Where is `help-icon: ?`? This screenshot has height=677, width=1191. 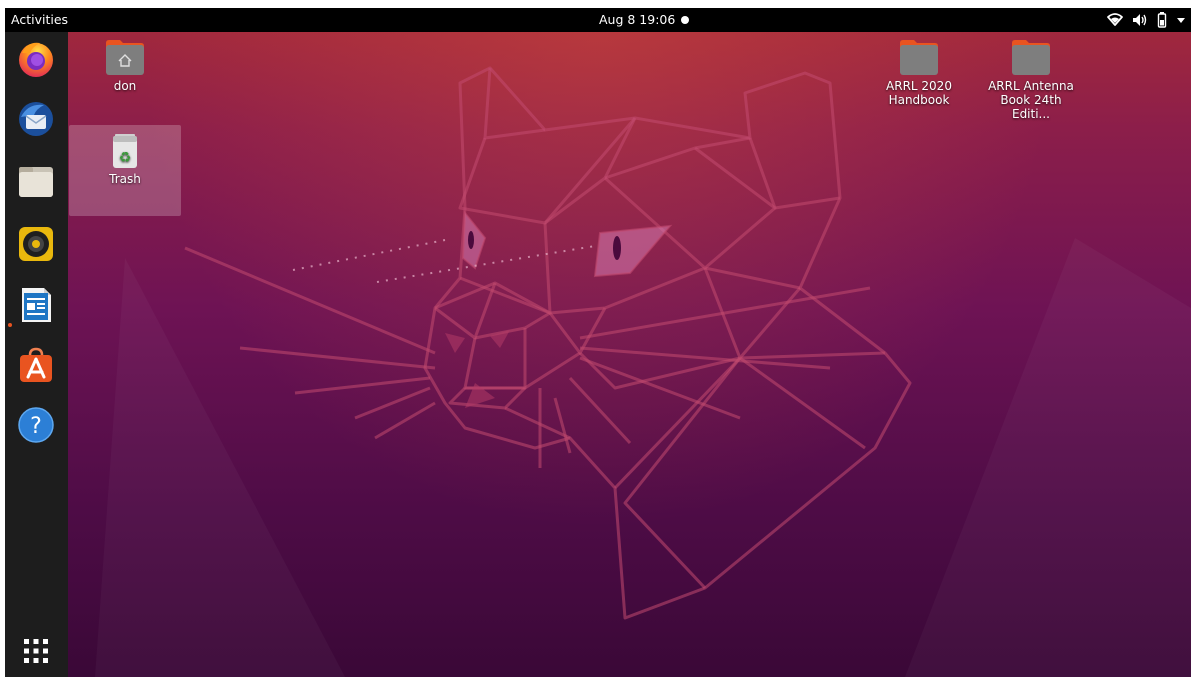
help-icon: ? is located at coordinates (36, 425).